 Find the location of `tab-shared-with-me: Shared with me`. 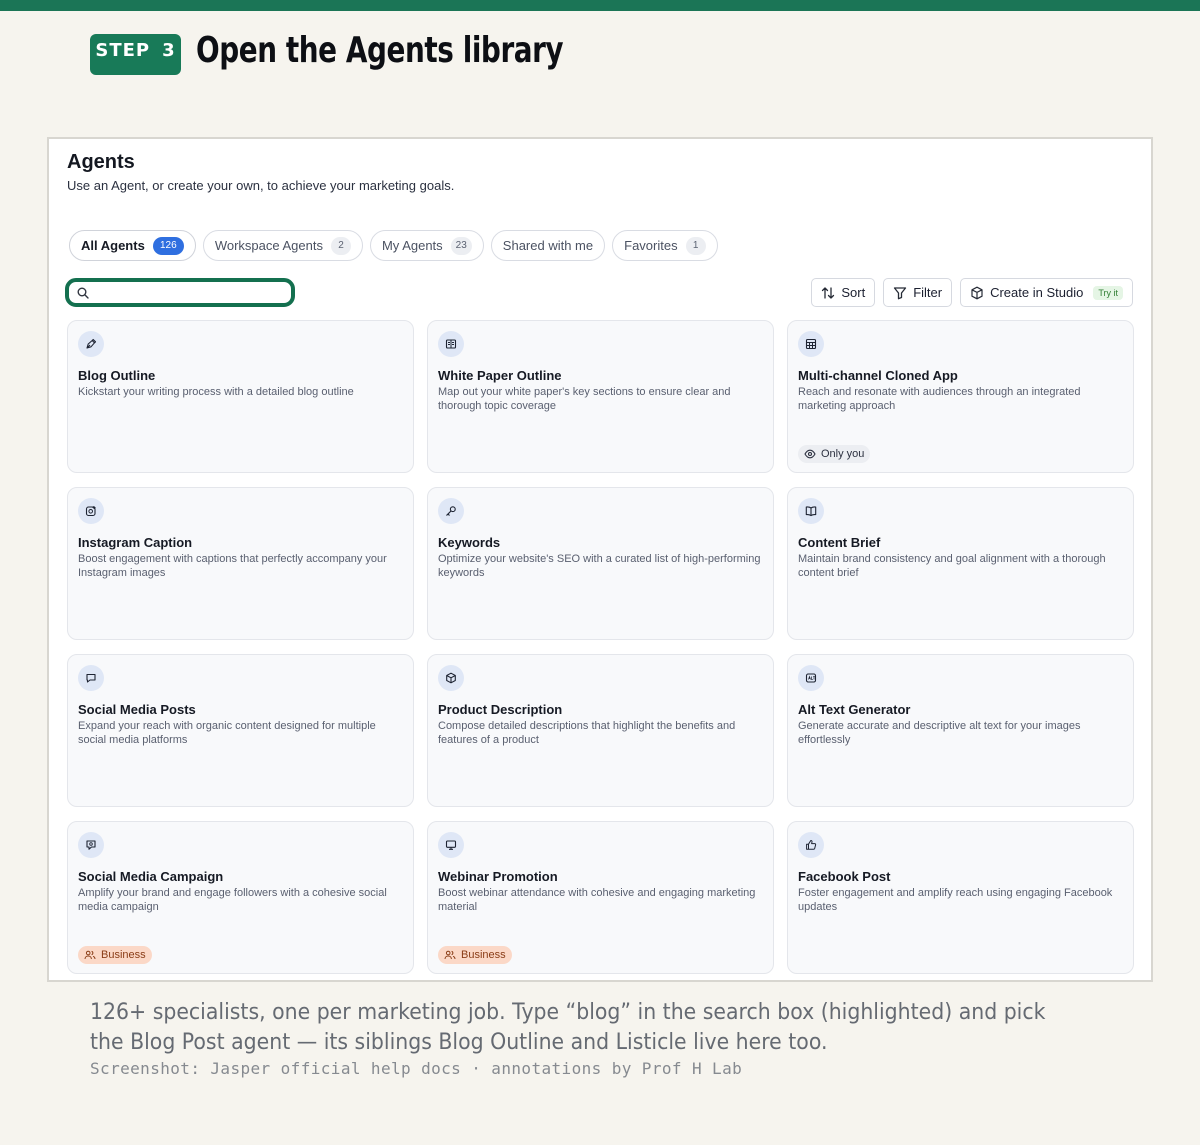

tab-shared-with-me: Shared with me is located at coordinates (548, 245).